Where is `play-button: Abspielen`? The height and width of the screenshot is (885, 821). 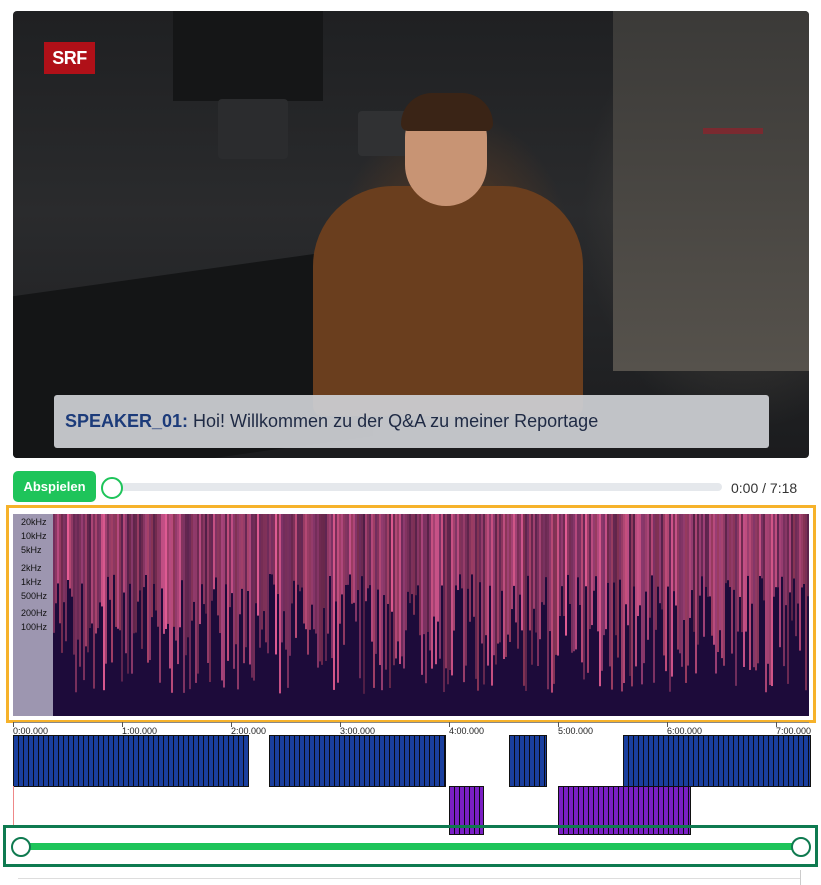 play-button: Abspielen is located at coordinates (54, 486).